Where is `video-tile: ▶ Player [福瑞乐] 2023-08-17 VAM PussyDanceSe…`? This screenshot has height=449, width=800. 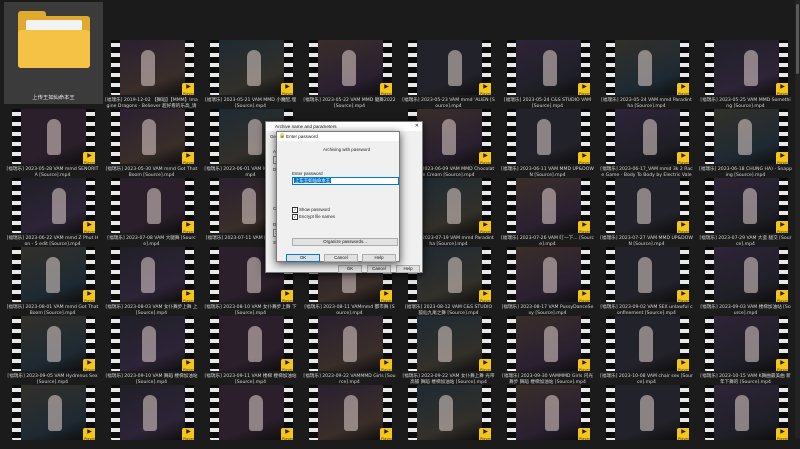 video-tile: ▶ Player [福瑞乐] 2023-08-17 VAM PussyDanceSe… is located at coordinates (547, 279).